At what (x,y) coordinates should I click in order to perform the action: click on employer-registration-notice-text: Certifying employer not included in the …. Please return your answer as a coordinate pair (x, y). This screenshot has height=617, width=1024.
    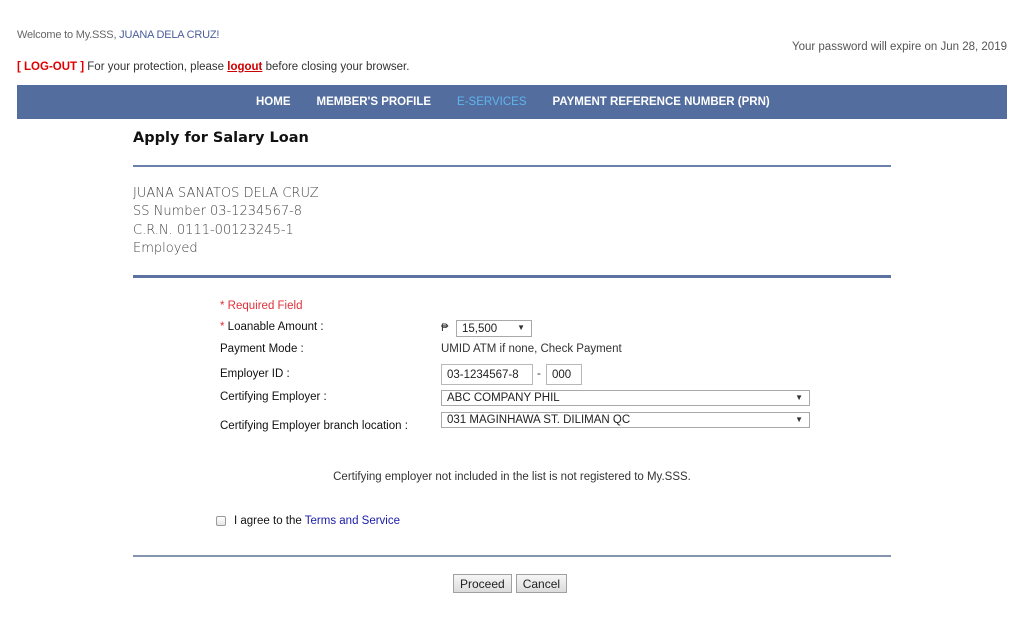
    Looking at the image, I should click on (512, 477).